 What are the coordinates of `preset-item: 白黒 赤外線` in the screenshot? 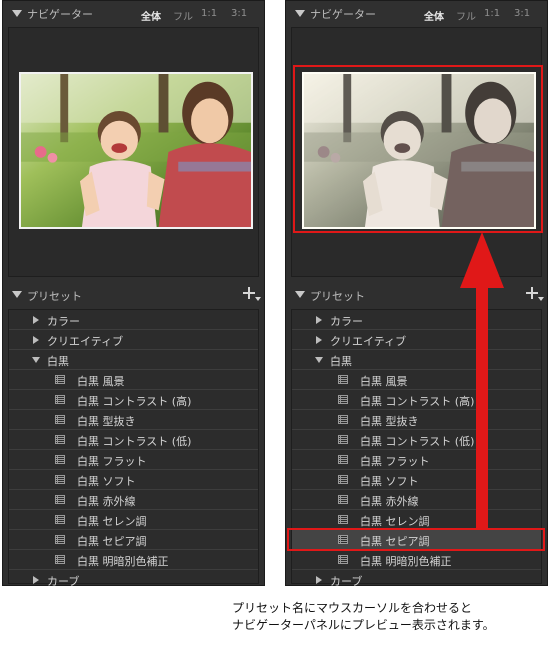 It's located at (133, 500).